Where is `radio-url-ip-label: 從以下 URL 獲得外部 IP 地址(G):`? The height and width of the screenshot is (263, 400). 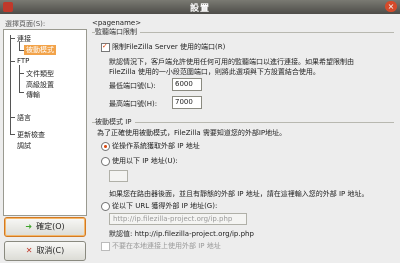 radio-url-ip-label: 從以下 URL 獲得外部 IP 地址(G): is located at coordinates (165, 206).